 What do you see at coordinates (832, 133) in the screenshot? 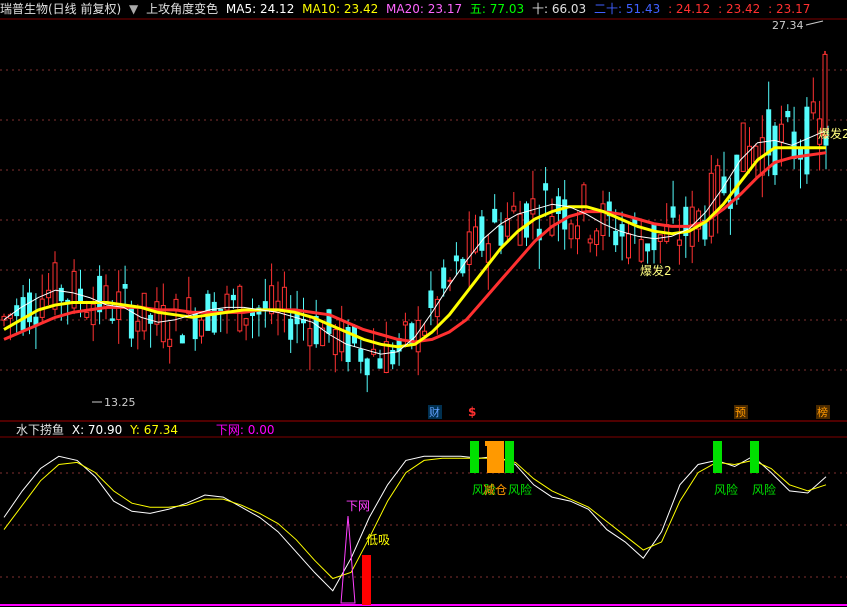
I see `burst-label-2: 爆发2` at bounding box center [832, 133].